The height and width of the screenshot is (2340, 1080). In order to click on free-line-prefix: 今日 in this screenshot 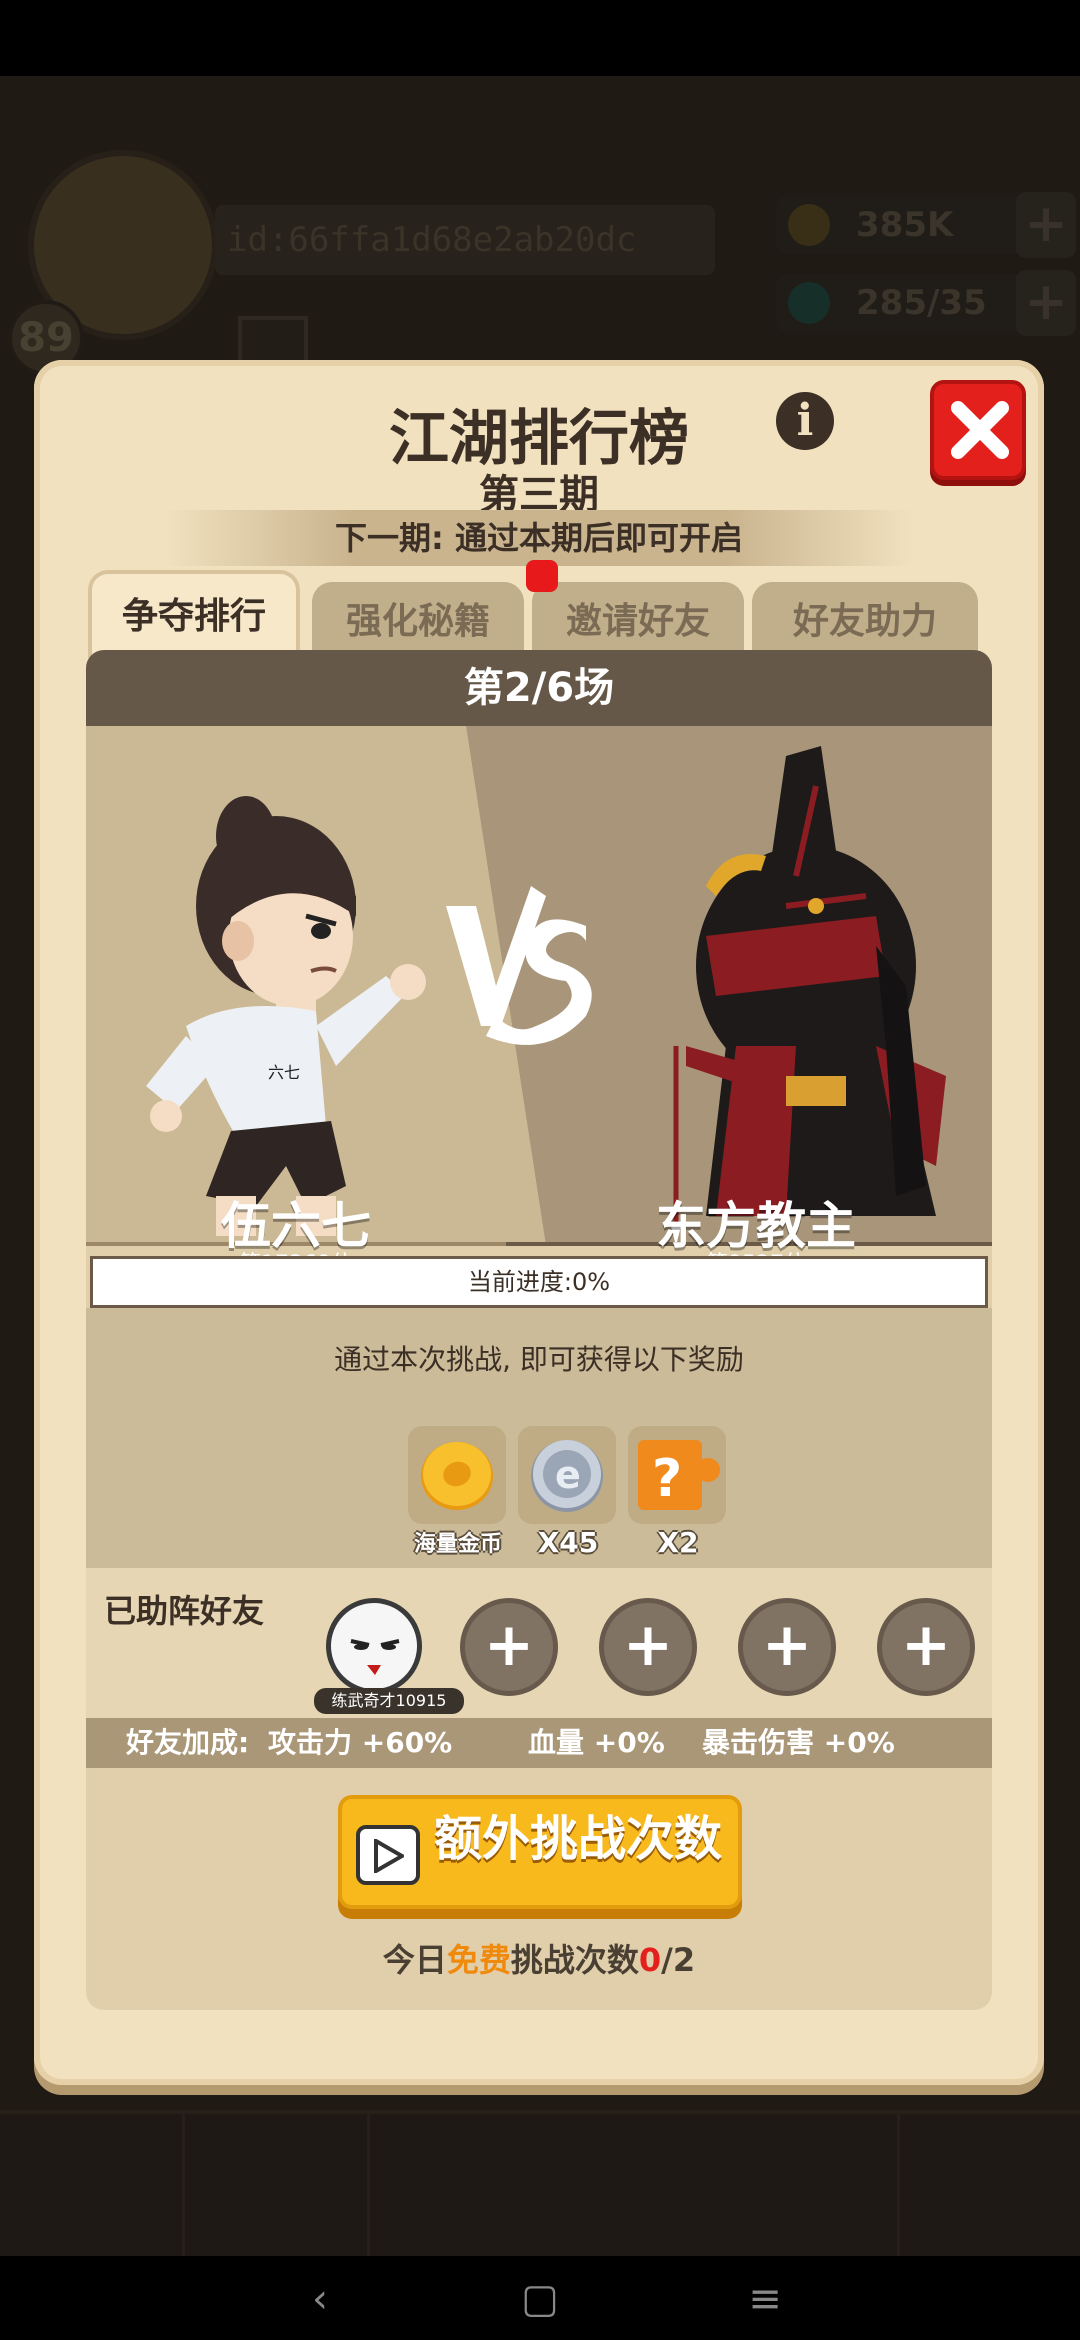, I will do `click(414, 1960)`.